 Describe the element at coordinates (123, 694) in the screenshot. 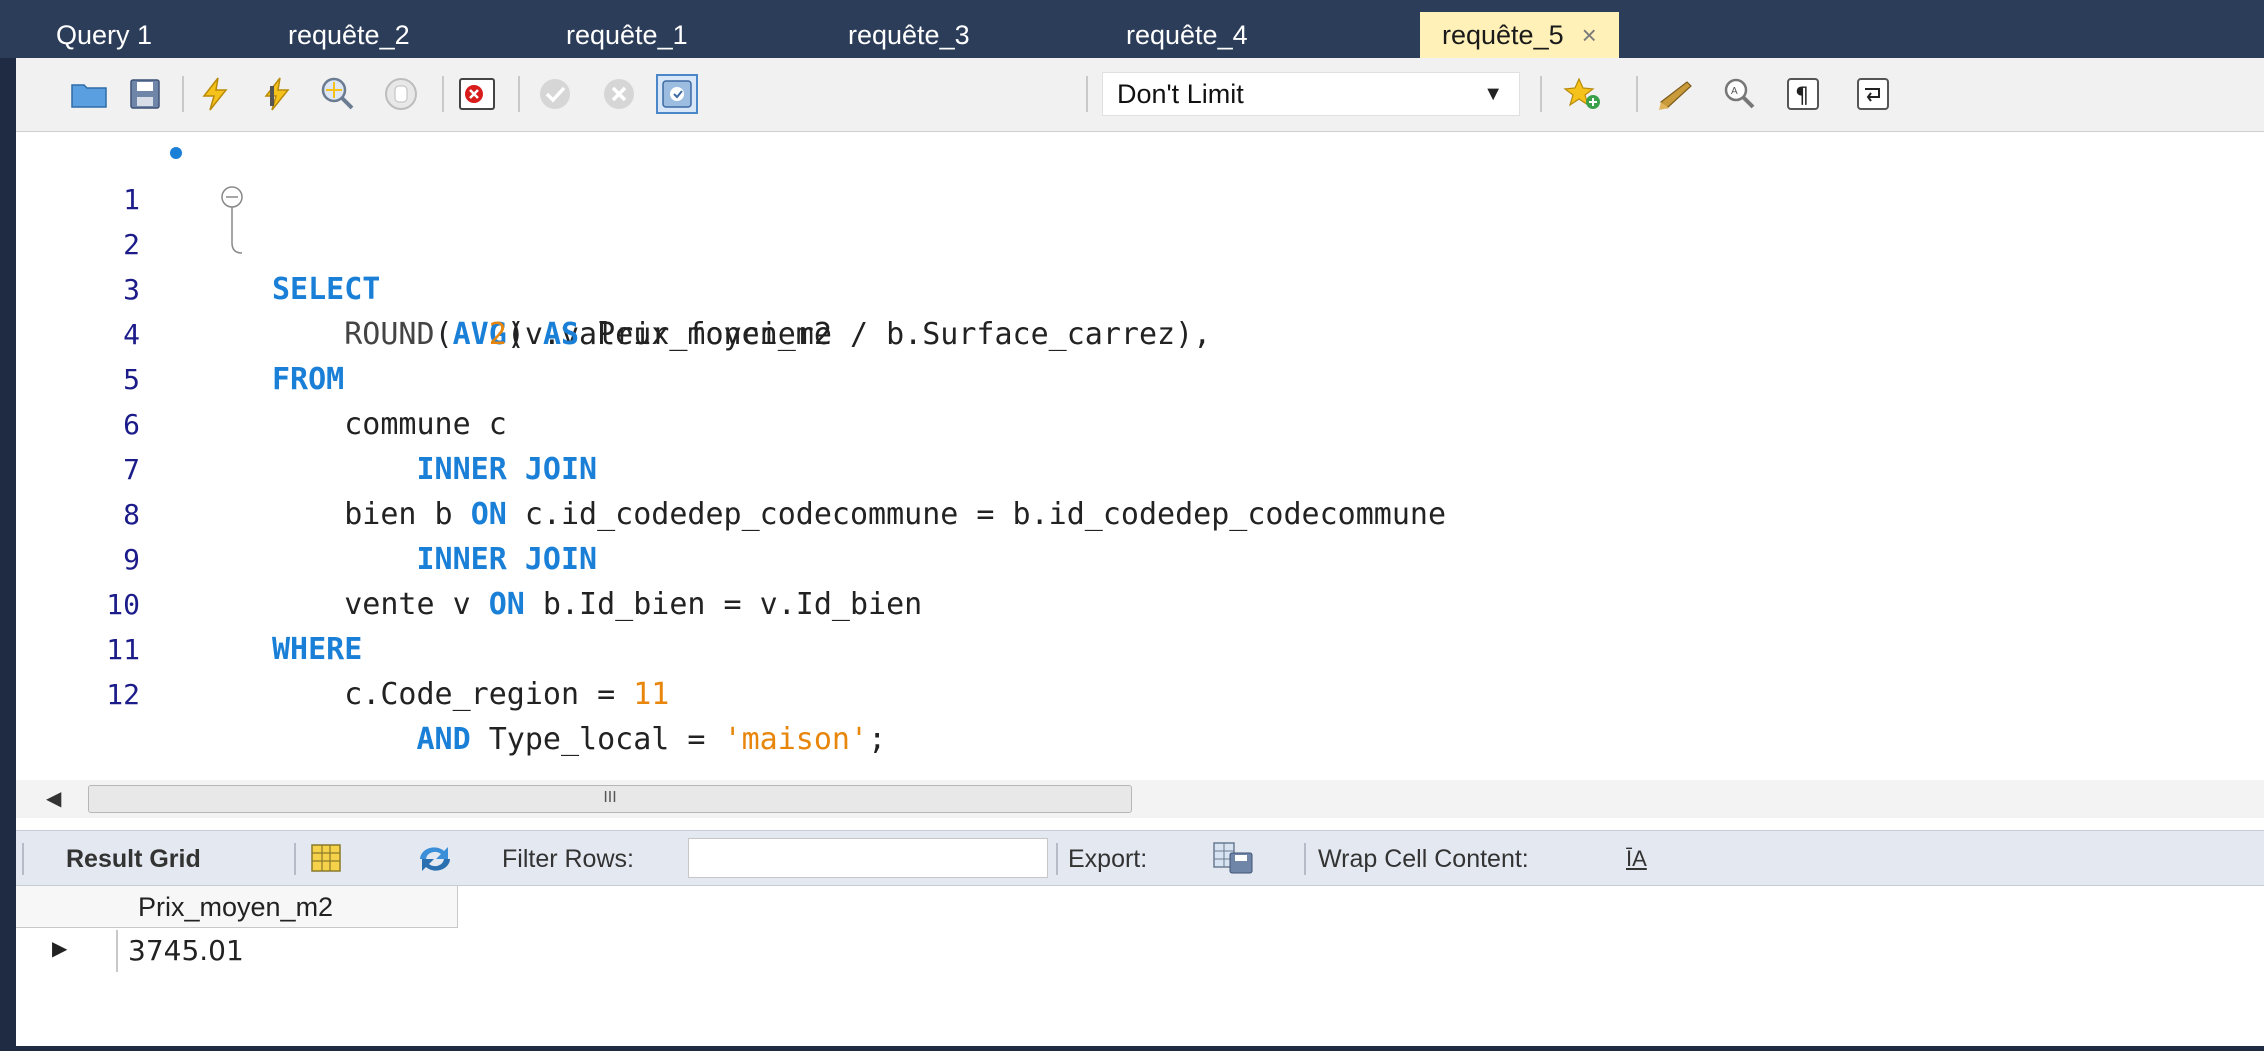

I see `line-number: 12` at that location.